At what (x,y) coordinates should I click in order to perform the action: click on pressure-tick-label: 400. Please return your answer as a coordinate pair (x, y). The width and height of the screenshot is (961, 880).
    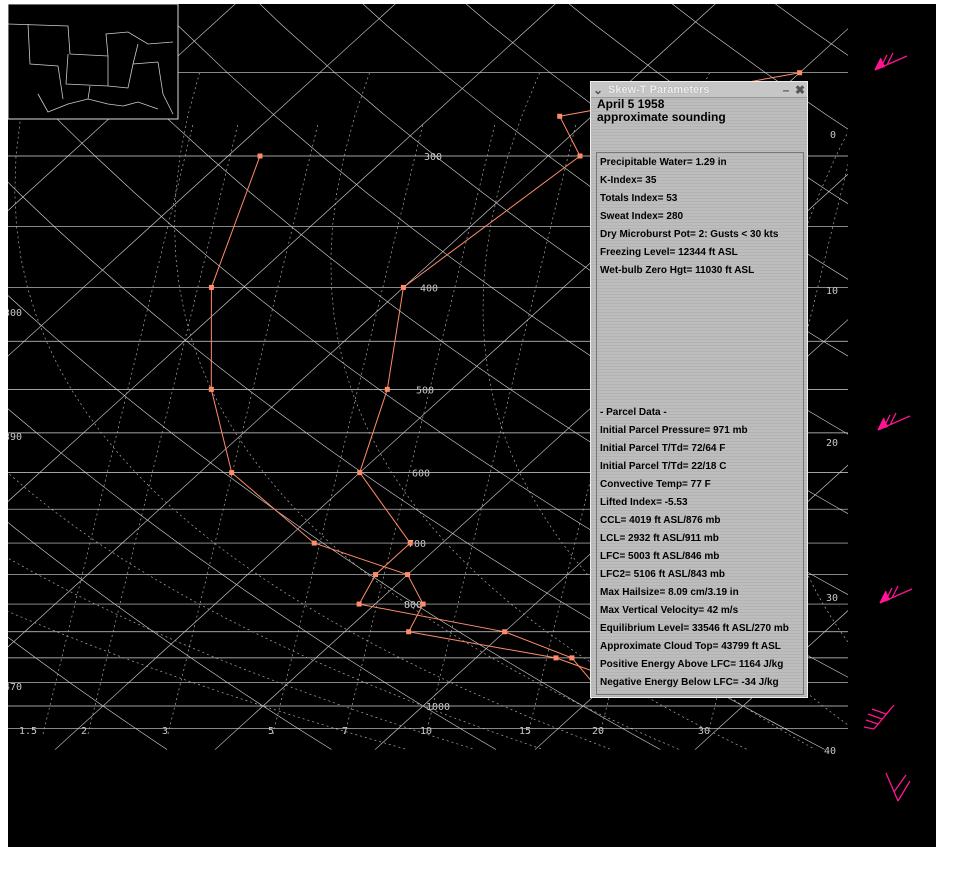
    Looking at the image, I should click on (429, 288).